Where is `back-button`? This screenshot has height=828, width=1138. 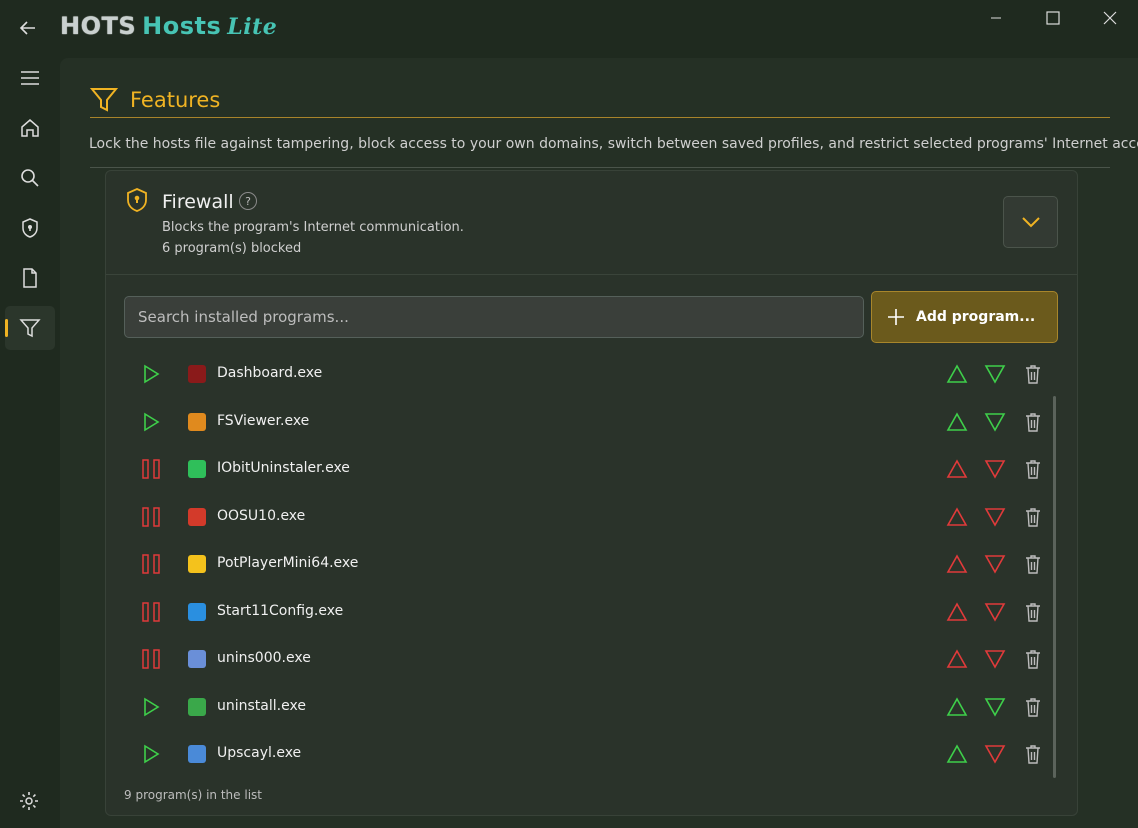
back-button is located at coordinates (28, 28).